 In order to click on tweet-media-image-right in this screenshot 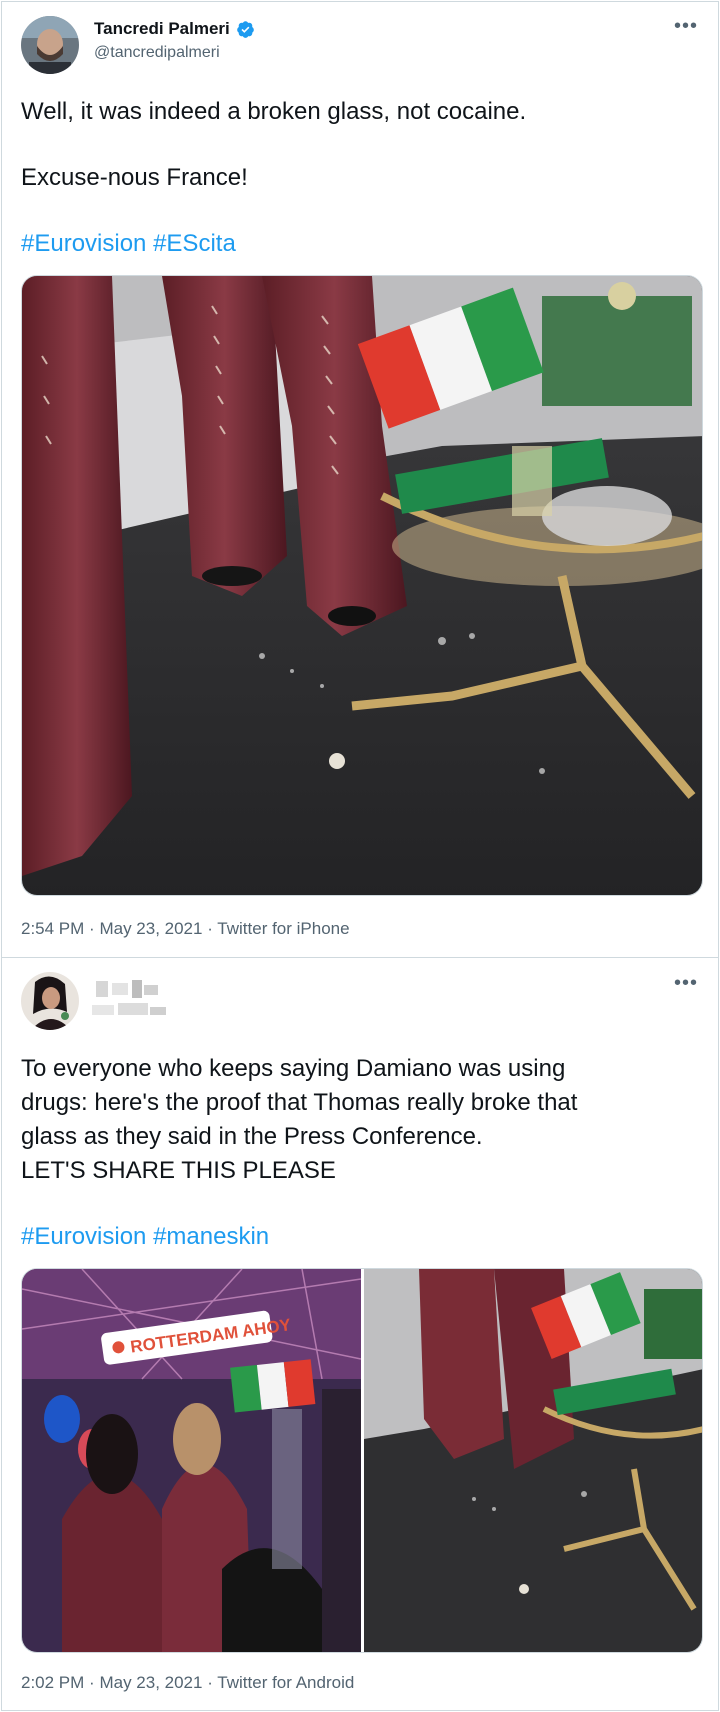, I will do `click(533, 1460)`.